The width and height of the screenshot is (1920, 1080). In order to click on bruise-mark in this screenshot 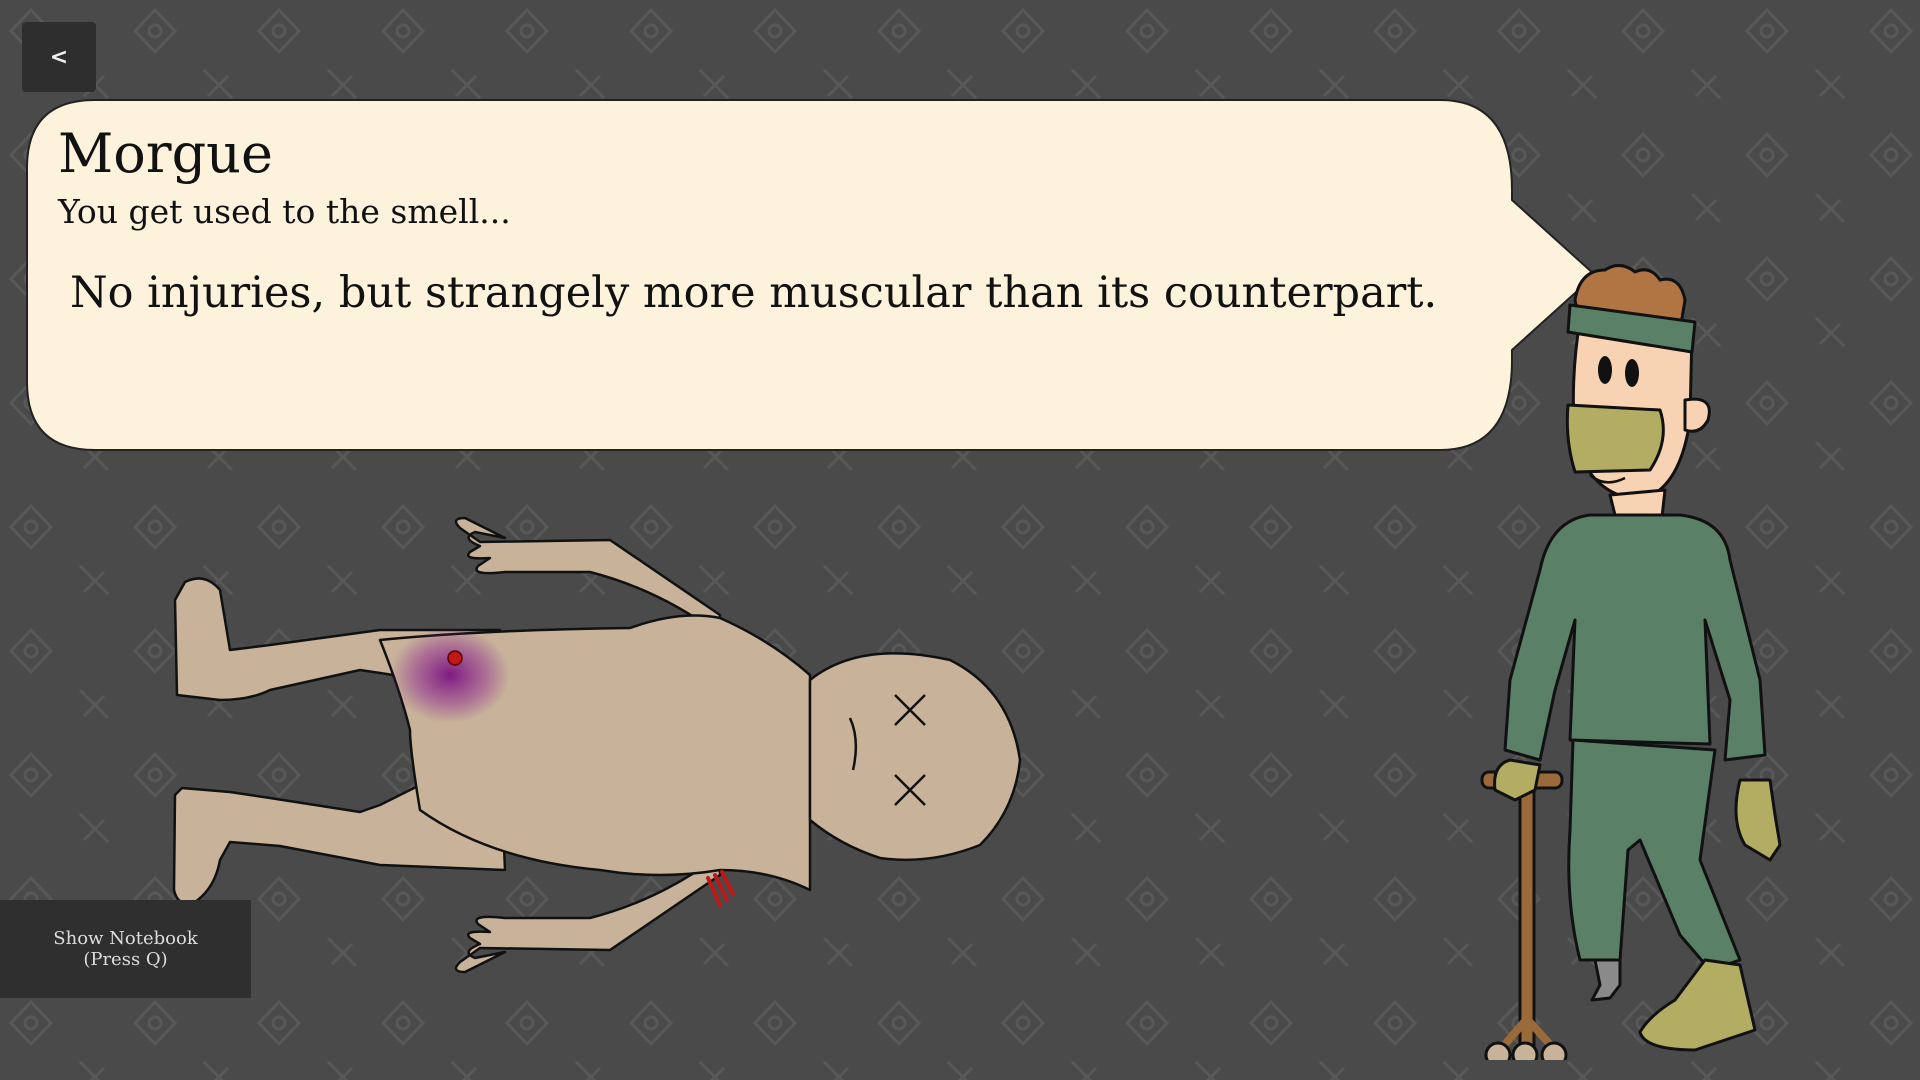, I will do `click(450, 675)`.